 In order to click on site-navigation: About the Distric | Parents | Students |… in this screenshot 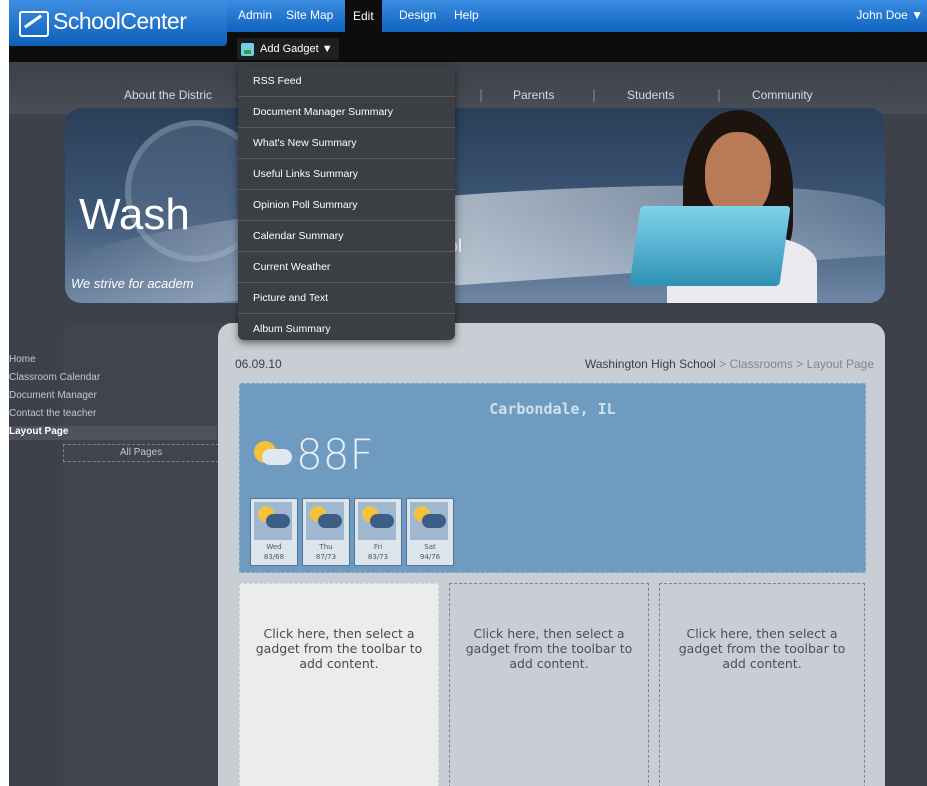, I will do `click(468, 88)`.